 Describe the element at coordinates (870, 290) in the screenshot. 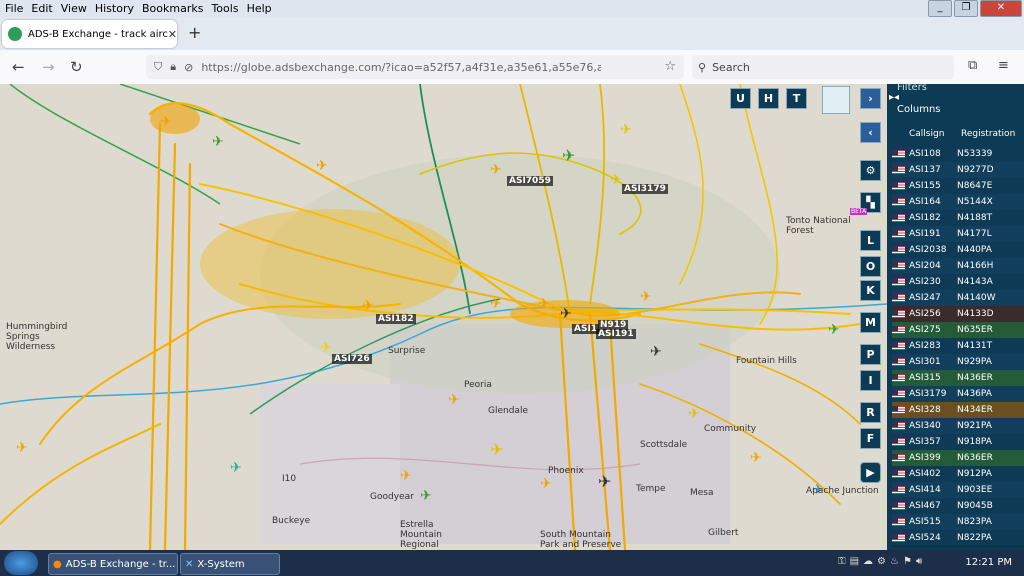

I see `toggle-k-button: K` at that location.